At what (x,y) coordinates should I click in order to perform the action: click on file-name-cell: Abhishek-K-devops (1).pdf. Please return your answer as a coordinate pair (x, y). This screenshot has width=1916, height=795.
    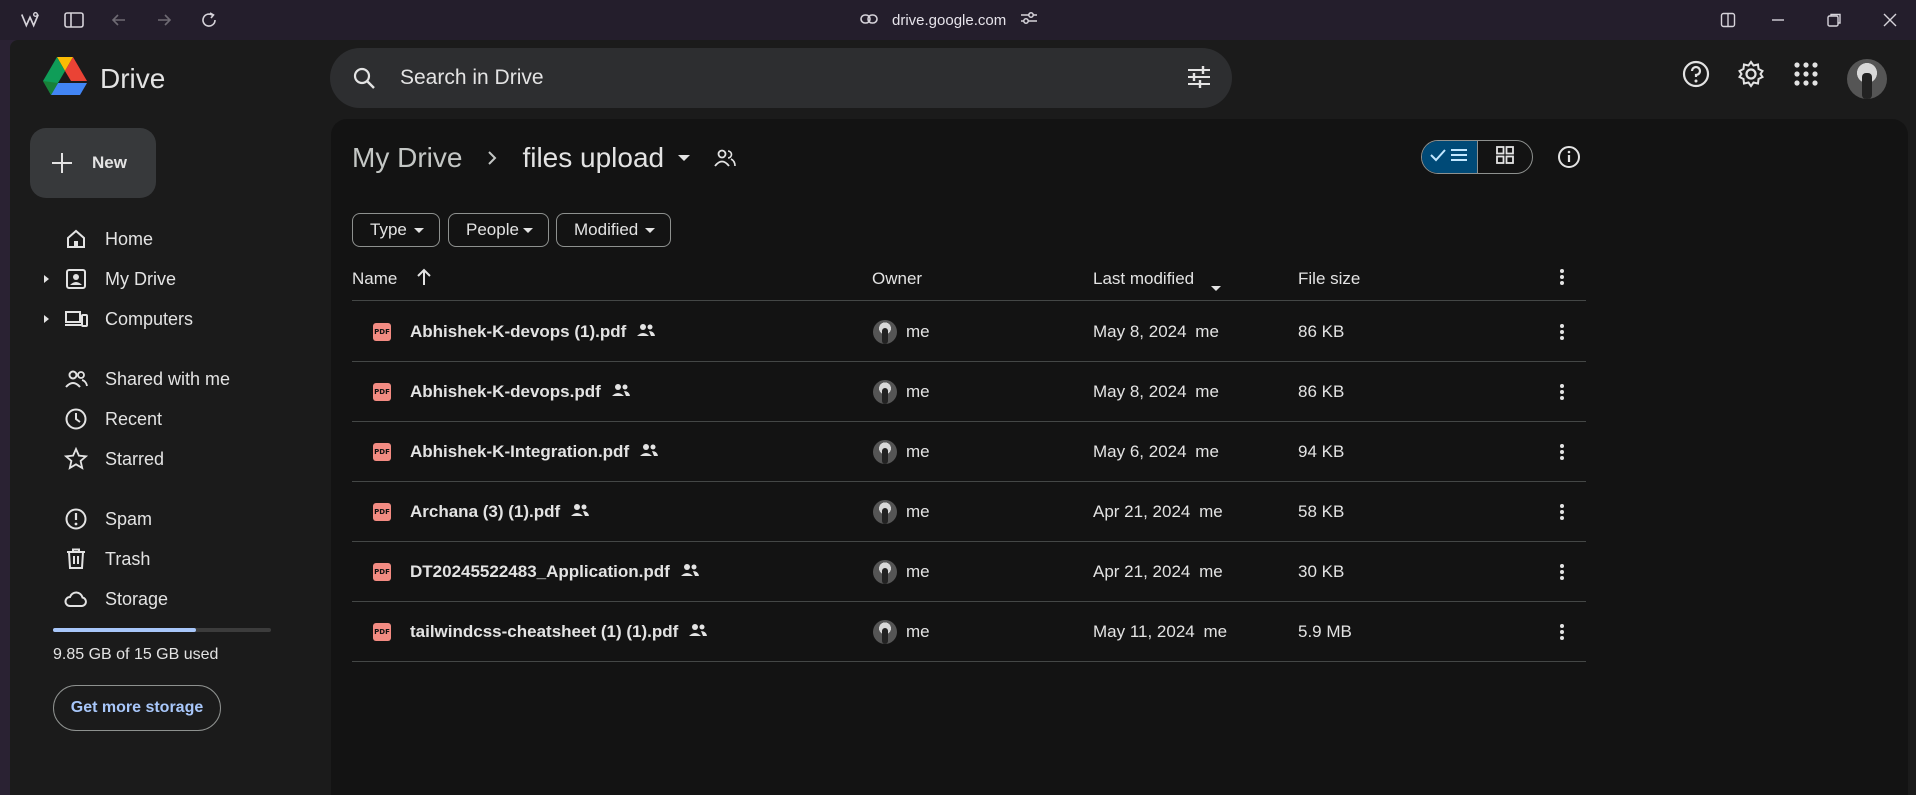
    Looking at the image, I should click on (533, 332).